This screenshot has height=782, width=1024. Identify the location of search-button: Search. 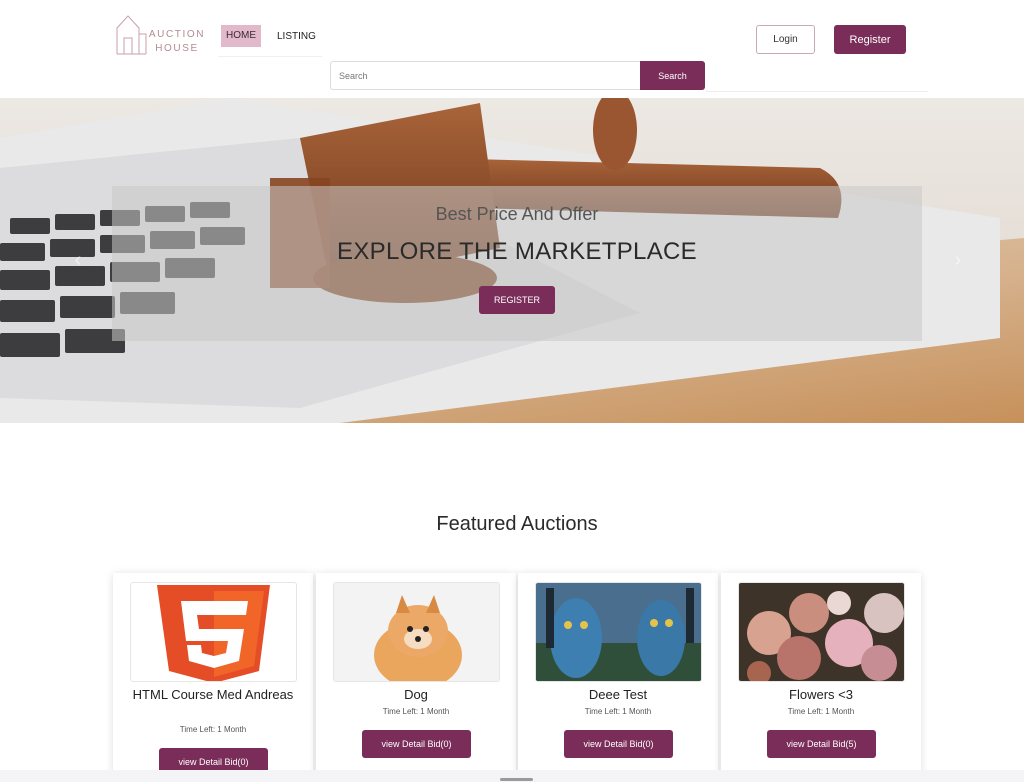
(672, 75).